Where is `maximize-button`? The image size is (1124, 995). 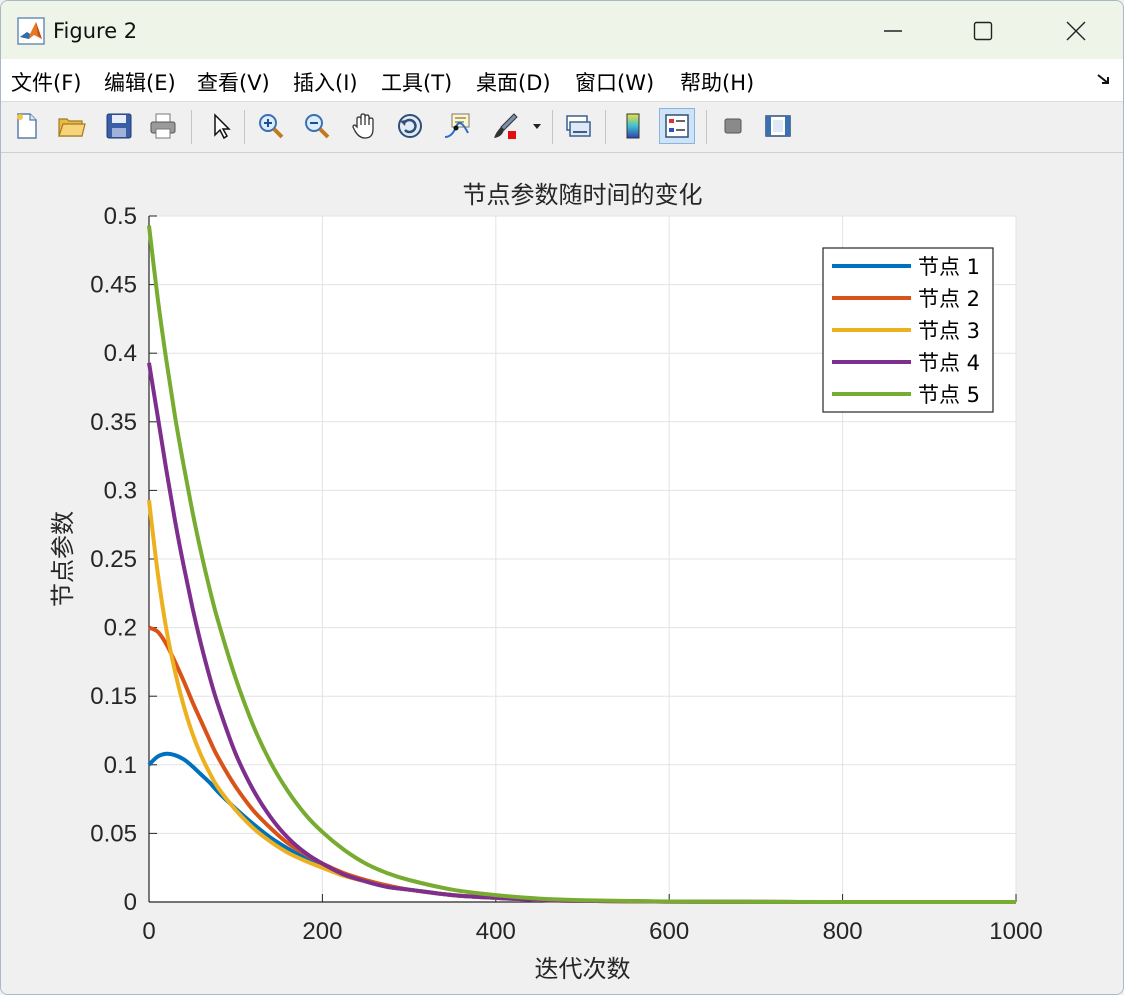 maximize-button is located at coordinates (983, 31).